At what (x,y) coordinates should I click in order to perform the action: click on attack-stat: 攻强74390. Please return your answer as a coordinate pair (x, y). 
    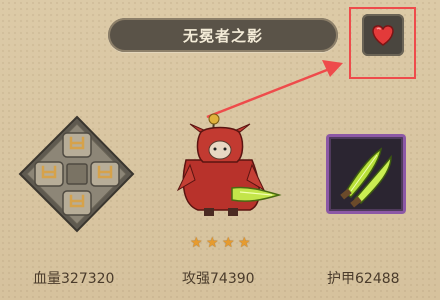
    Looking at the image, I should click on (218, 279).